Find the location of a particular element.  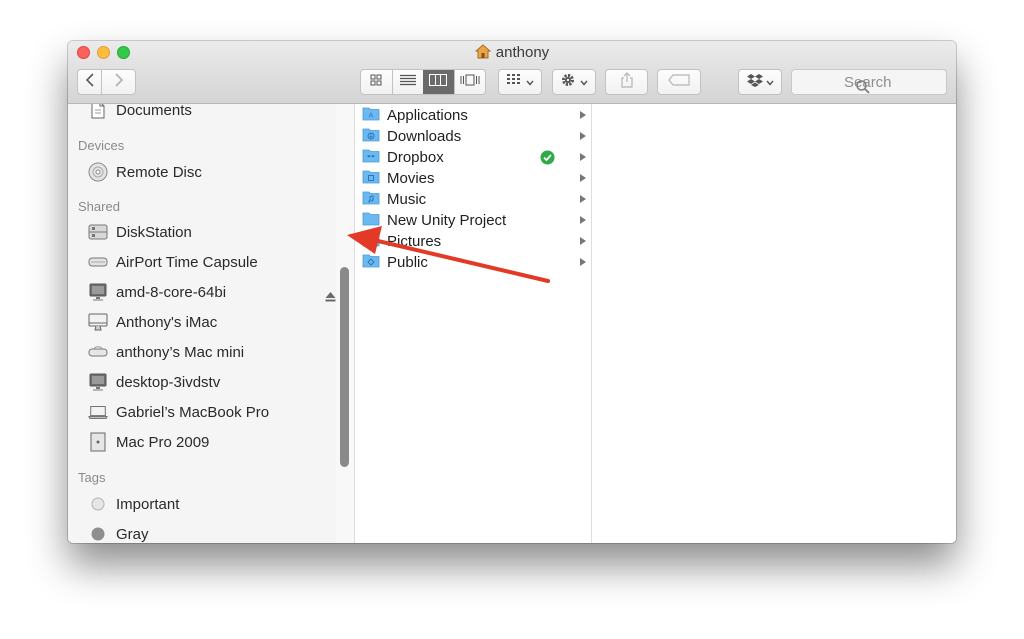

icon-view-icon is located at coordinates (376, 82).